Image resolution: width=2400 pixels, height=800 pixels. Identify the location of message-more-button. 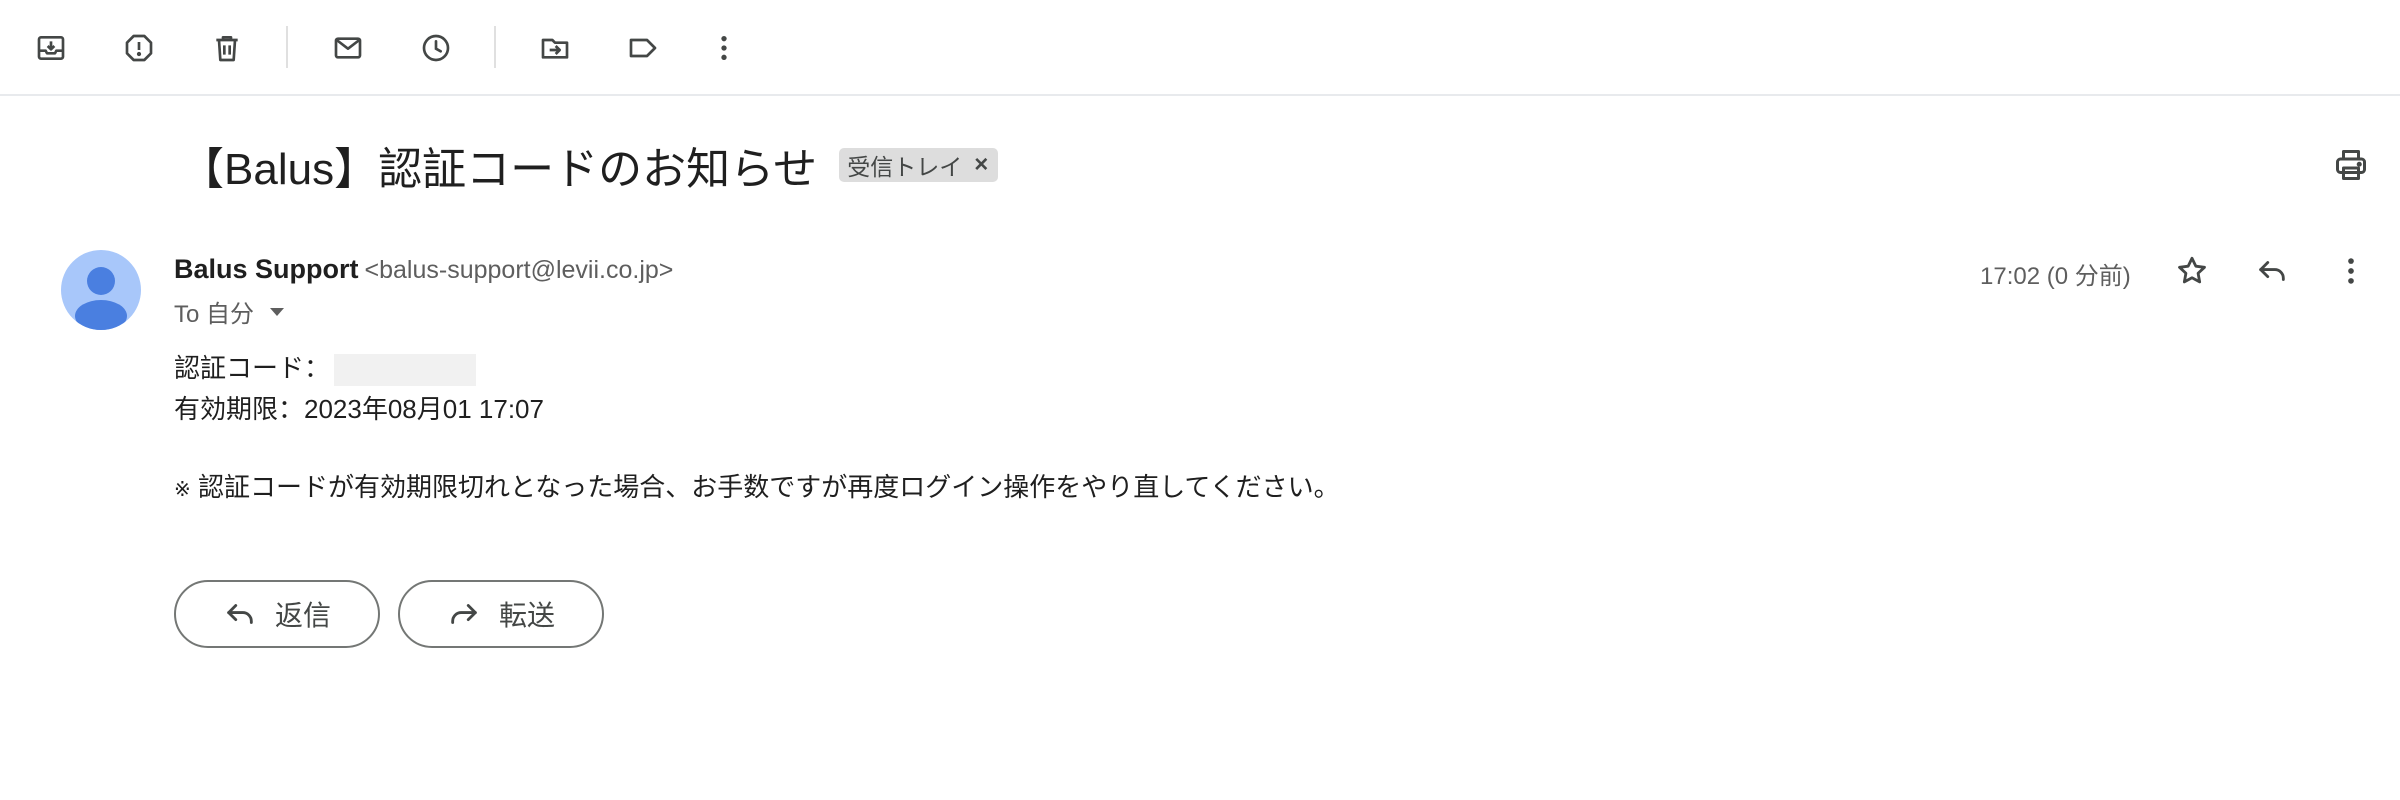
(2351, 271).